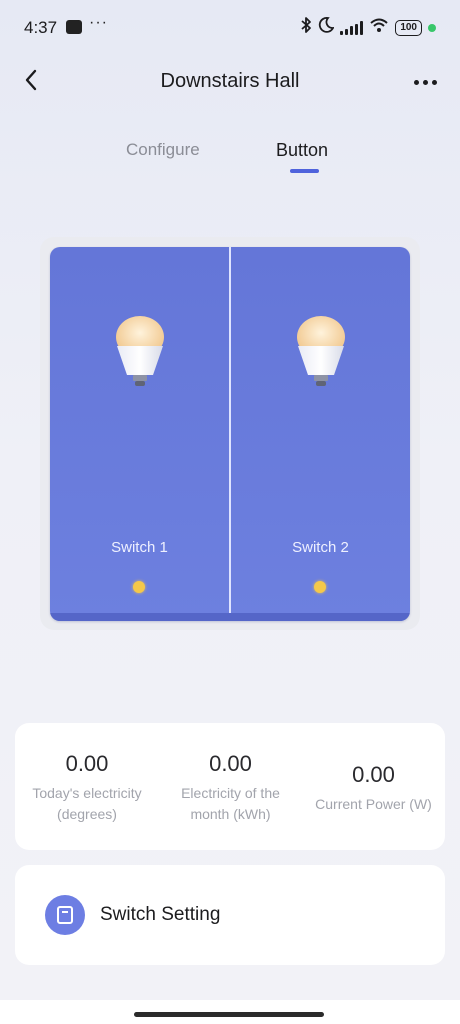 The width and height of the screenshot is (460, 1024). Describe the element at coordinates (163, 150) in the screenshot. I see `tab-configure: Configure` at that location.